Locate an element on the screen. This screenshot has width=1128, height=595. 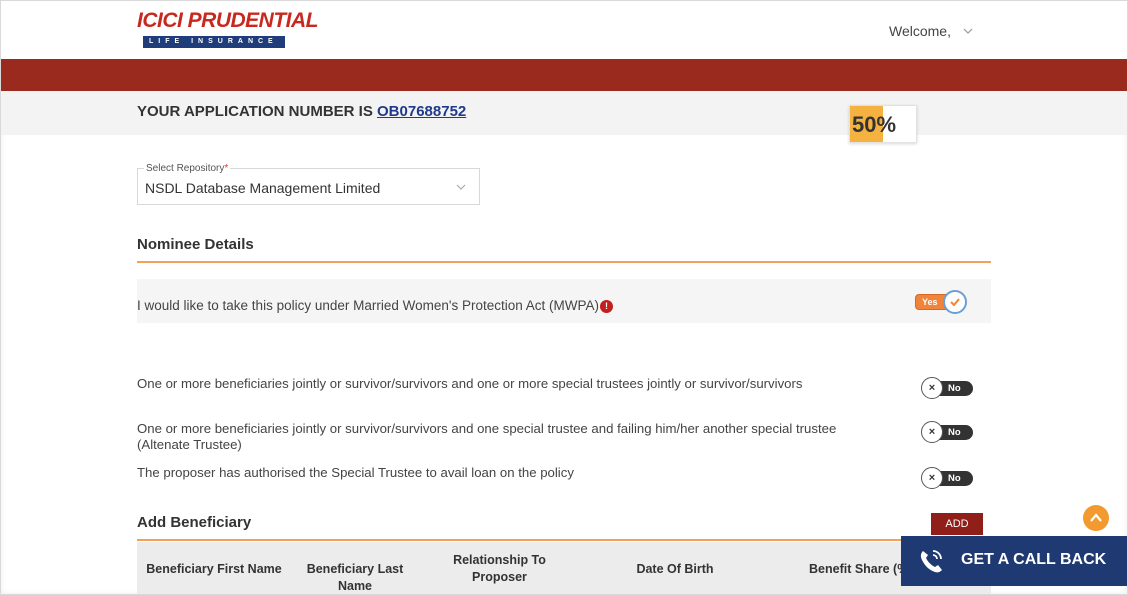
chevron-up-icon is located at coordinates (1096, 517).